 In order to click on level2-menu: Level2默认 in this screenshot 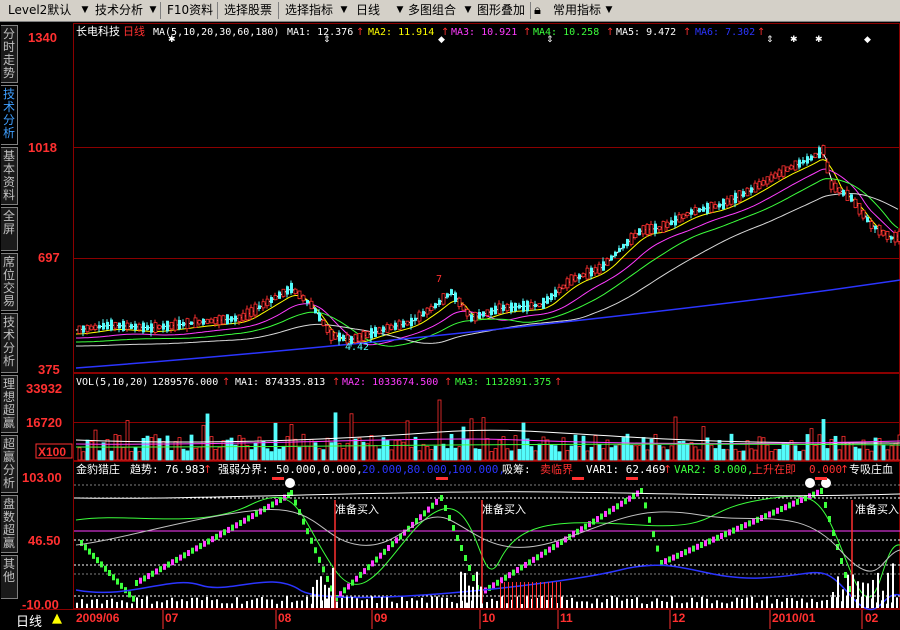, I will do `click(39, 10)`.